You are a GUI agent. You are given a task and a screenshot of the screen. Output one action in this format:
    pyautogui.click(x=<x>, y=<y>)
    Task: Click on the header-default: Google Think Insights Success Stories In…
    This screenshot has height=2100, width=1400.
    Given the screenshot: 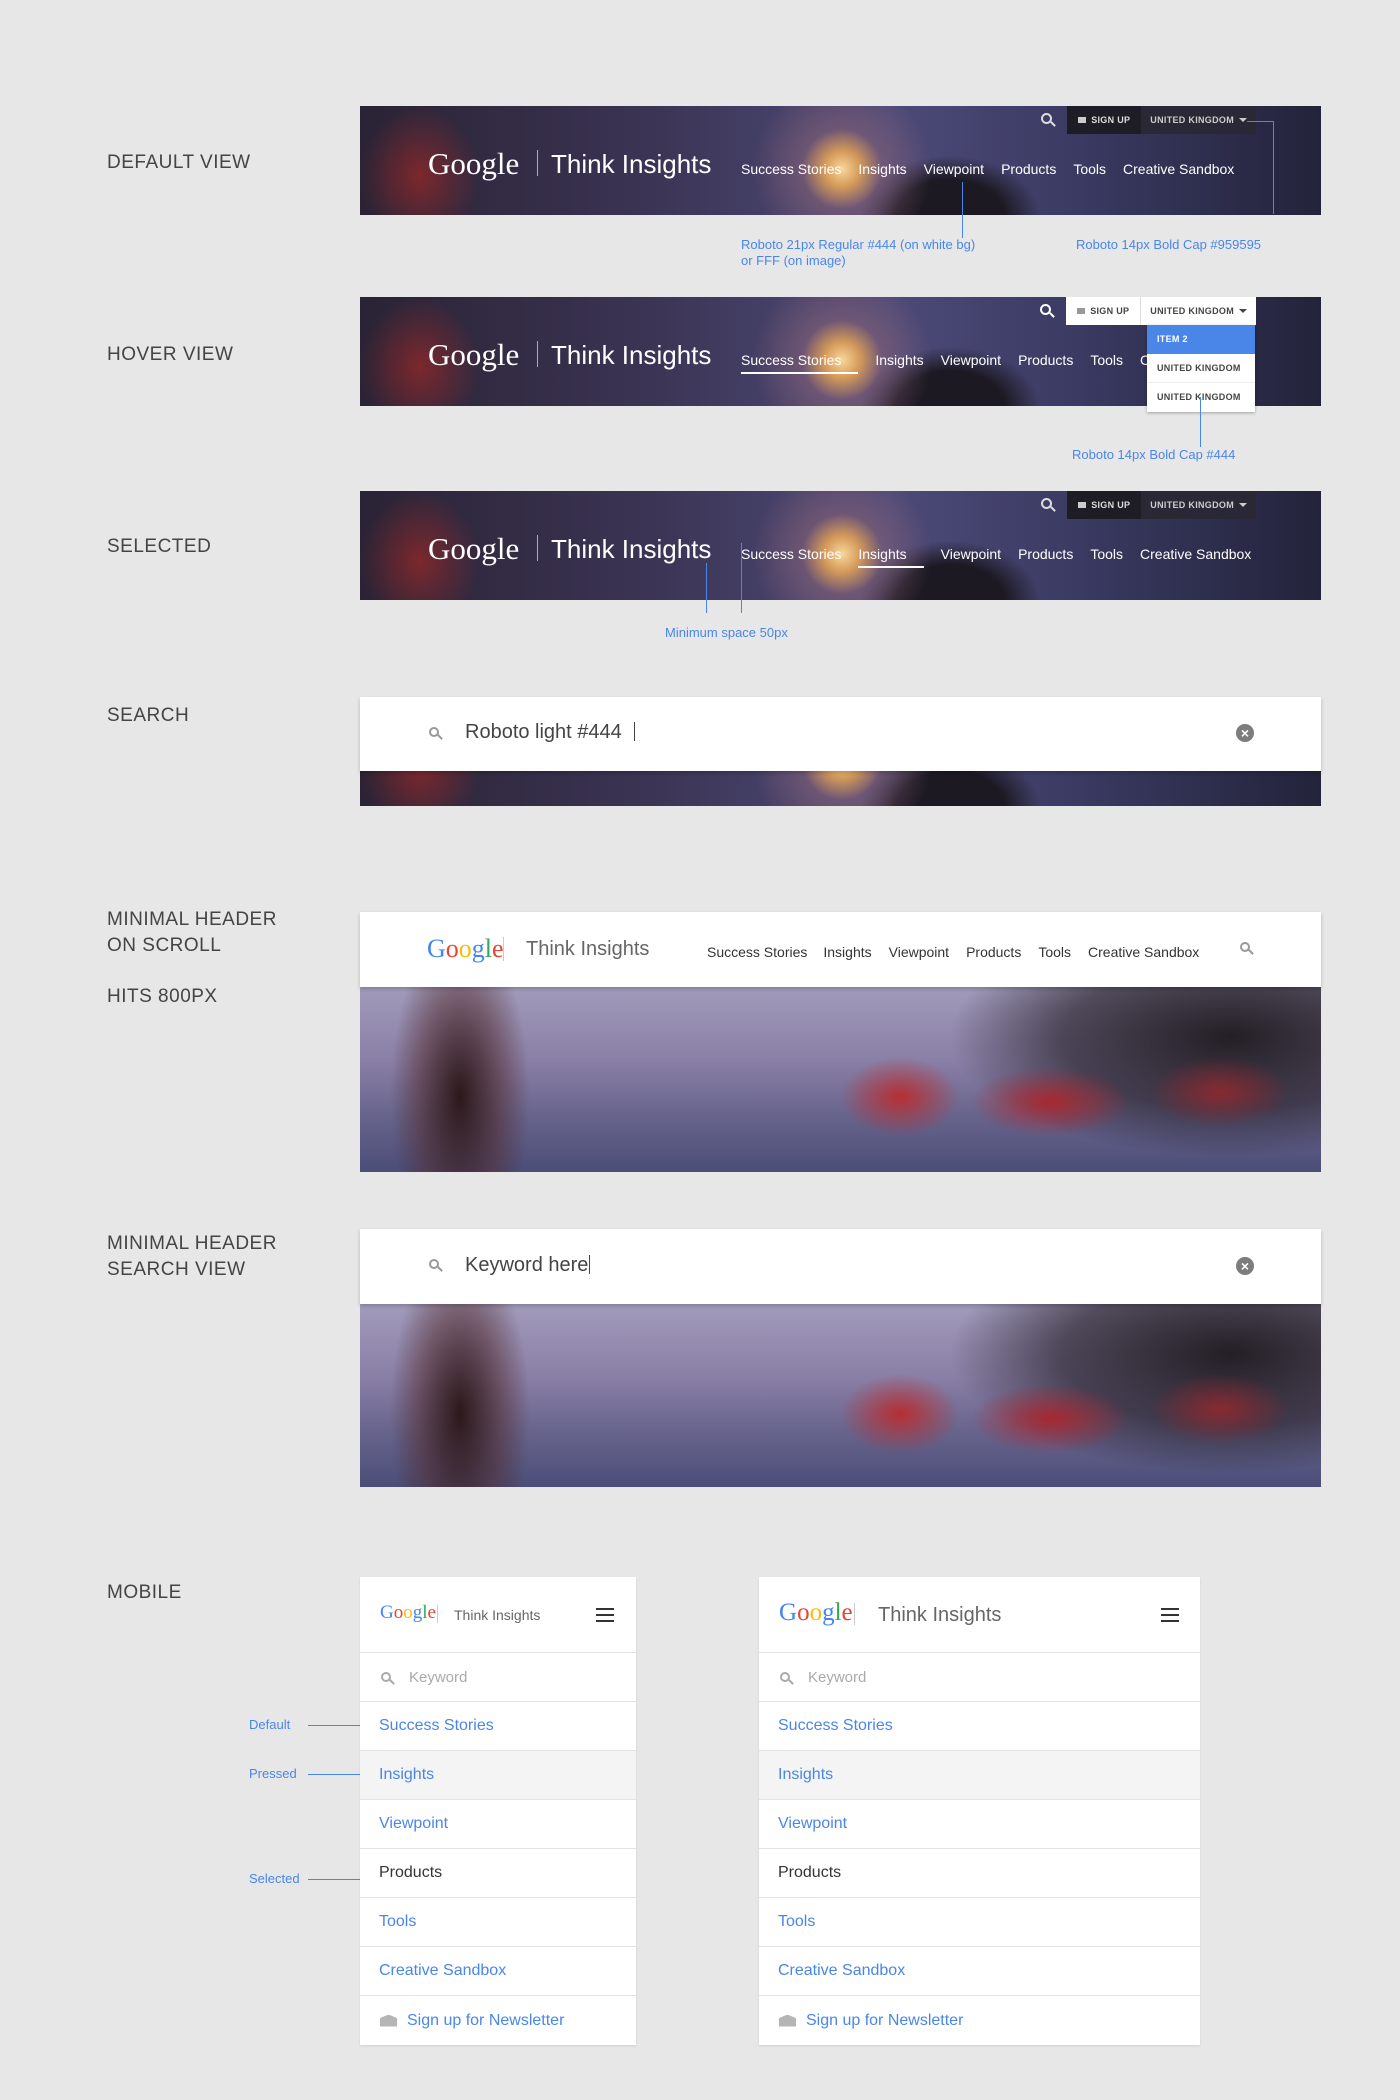 What is the action you would take?
    pyautogui.click(x=840, y=160)
    